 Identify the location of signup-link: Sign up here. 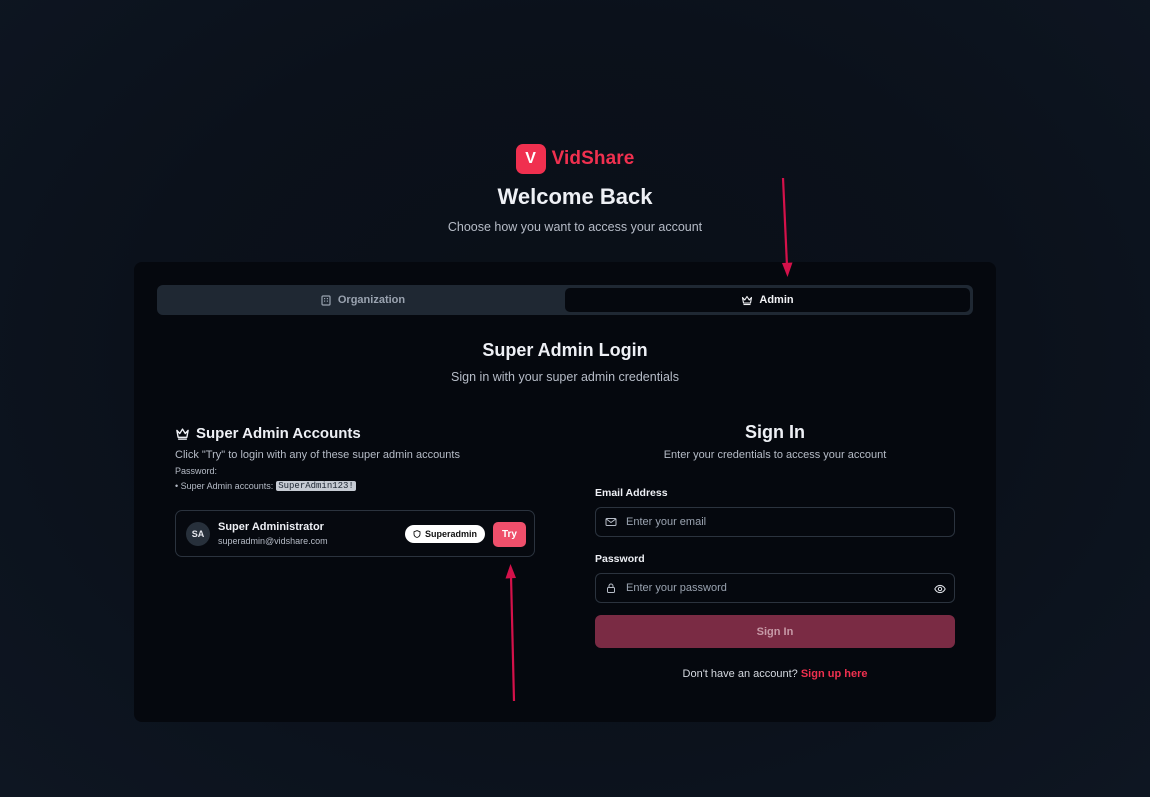
(834, 674).